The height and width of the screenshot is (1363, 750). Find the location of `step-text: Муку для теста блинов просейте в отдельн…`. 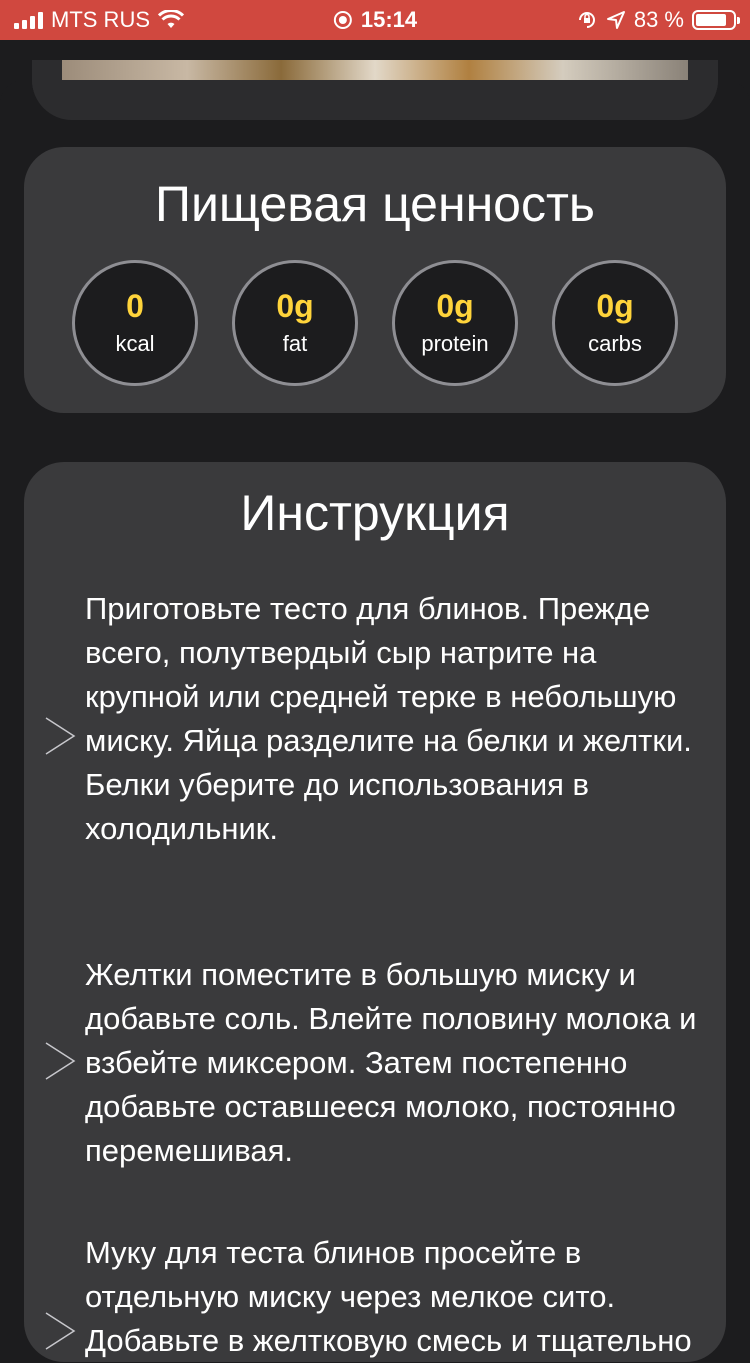

step-text: Муку для теста блинов просейте в отдельн… is located at coordinates (388, 1296).